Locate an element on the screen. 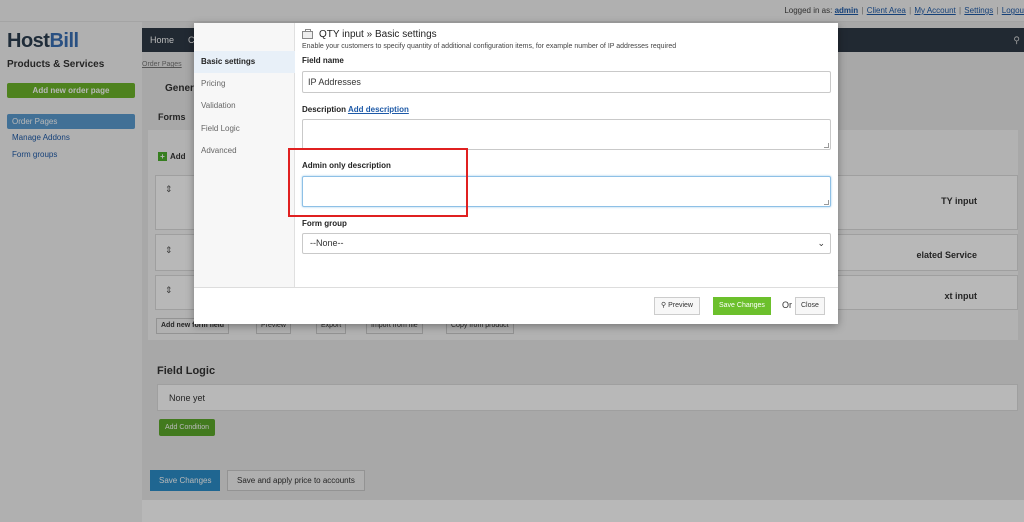 The image size is (1024, 522). tab-field-logic: Field Logic is located at coordinates (244, 129).